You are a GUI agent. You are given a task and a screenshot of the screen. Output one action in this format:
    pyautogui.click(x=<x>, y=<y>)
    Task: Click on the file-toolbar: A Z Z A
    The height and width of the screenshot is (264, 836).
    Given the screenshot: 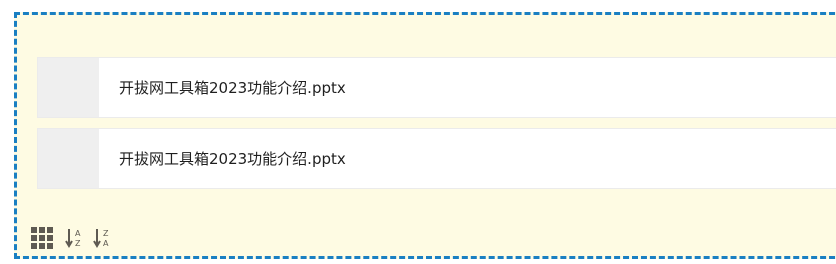 What is the action you would take?
    pyautogui.click(x=75, y=238)
    